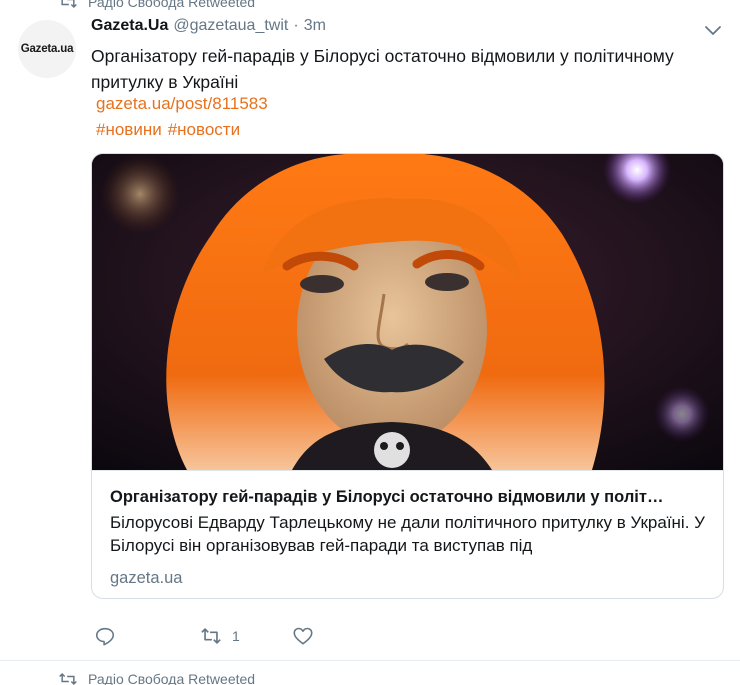  I want to click on retweet-button: 1, so click(220, 636).